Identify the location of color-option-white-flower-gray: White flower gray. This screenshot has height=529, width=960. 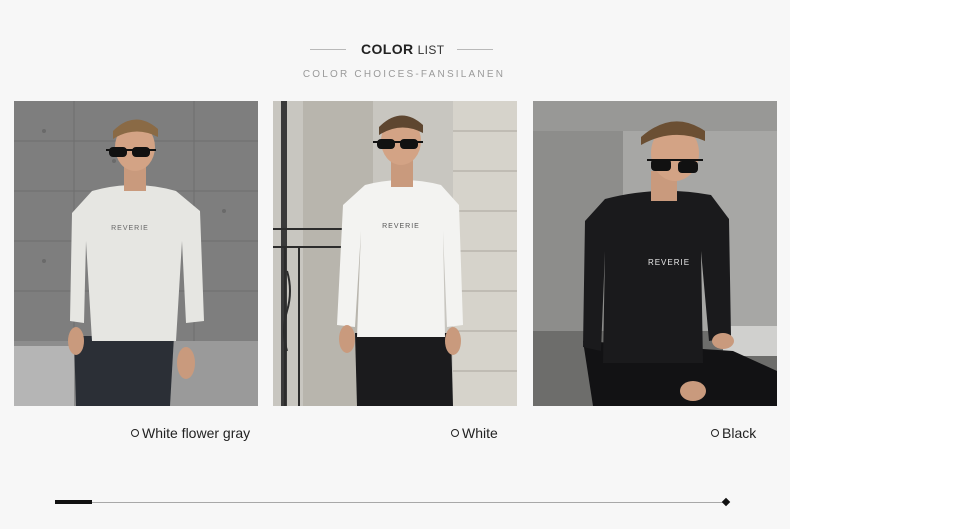
(190, 433).